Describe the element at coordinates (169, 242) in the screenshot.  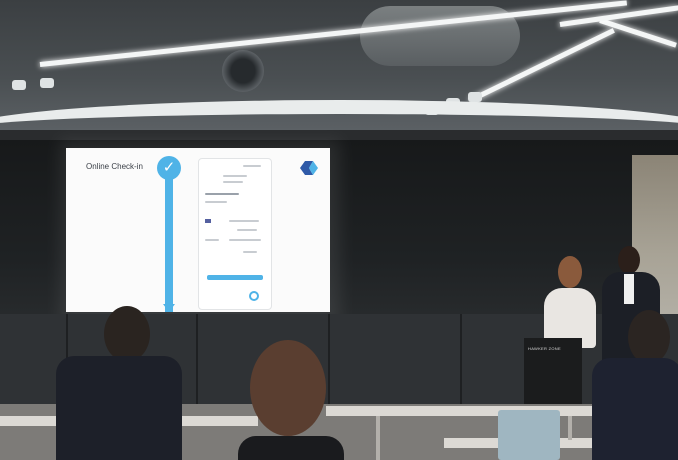
I see `timeline-line` at that location.